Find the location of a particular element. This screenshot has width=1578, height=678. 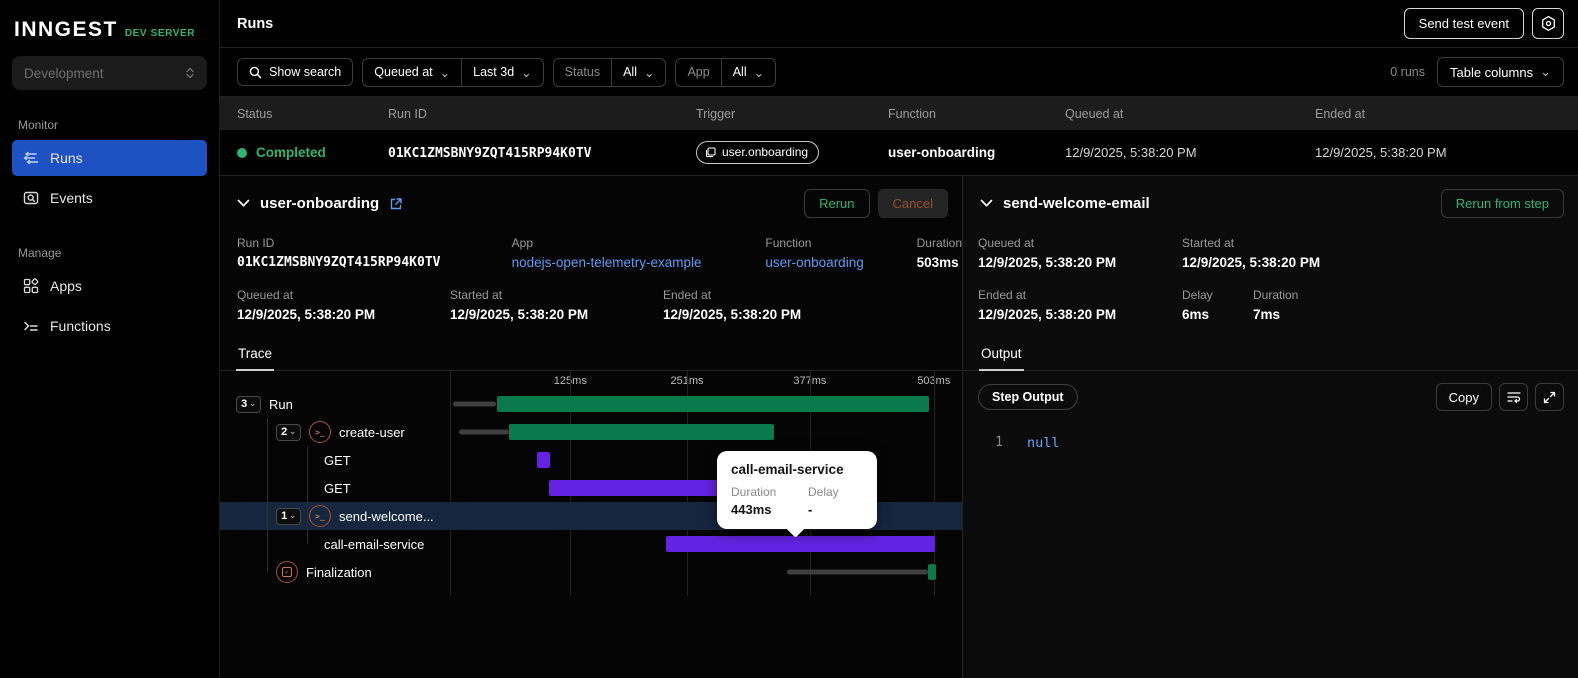

status-filter-dropdown: All ⌄ is located at coordinates (638, 72).